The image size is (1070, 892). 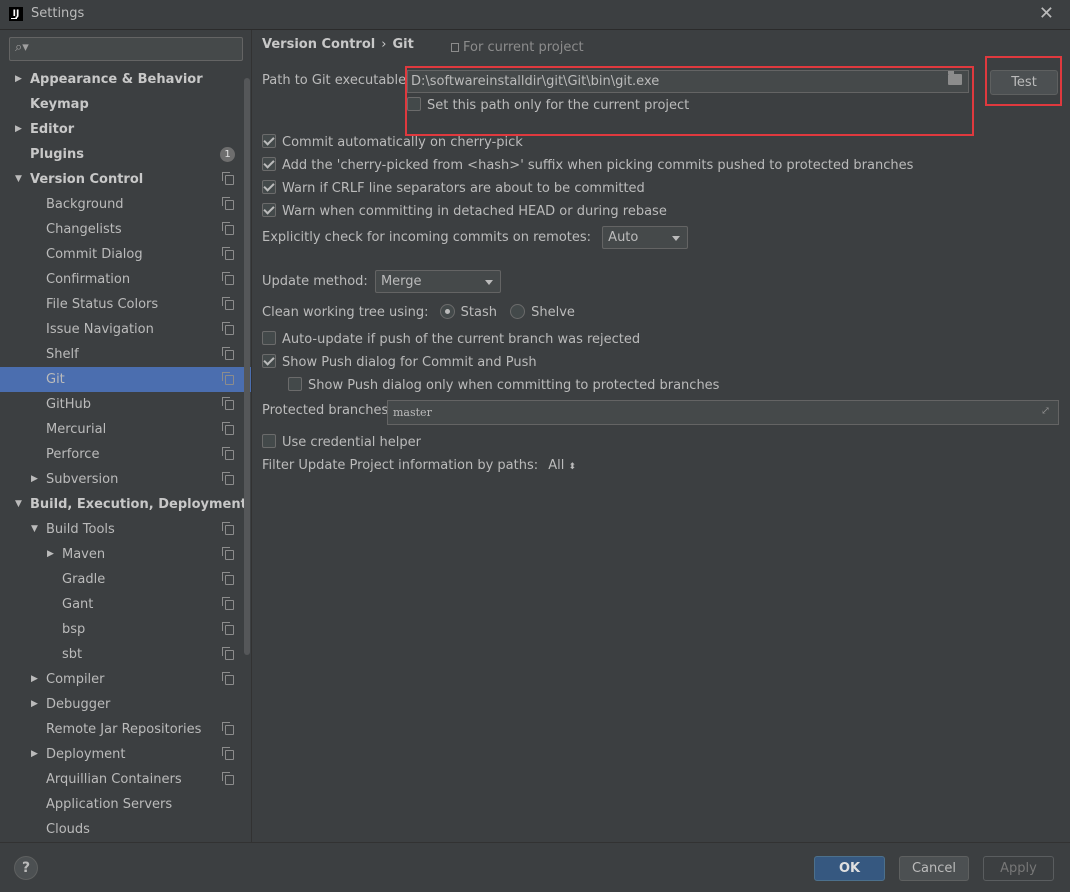 What do you see at coordinates (437, 281) in the screenshot?
I see `update-method-select: Merge` at bounding box center [437, 281].